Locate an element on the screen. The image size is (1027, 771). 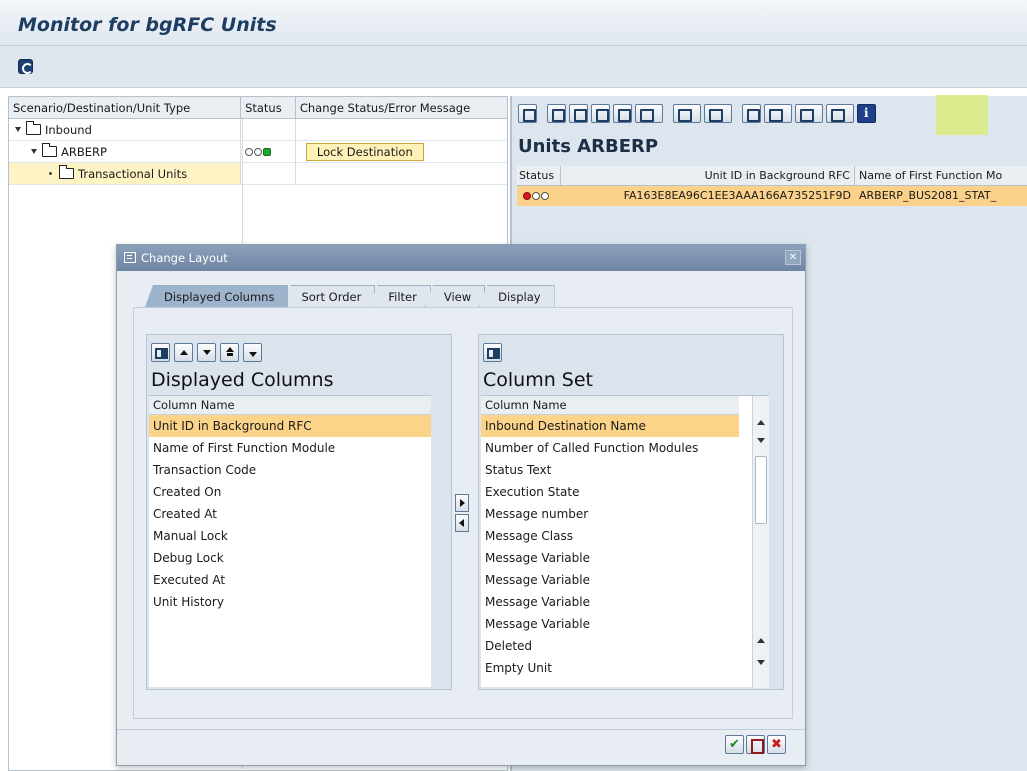
list-item: Name of First Function Module is located at coordinates (290, 448).